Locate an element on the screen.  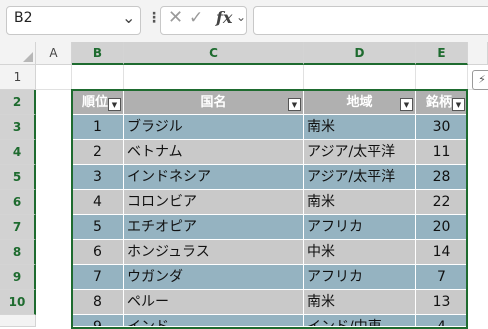
row-header-6: 6 is located at coordinates (18, 202).